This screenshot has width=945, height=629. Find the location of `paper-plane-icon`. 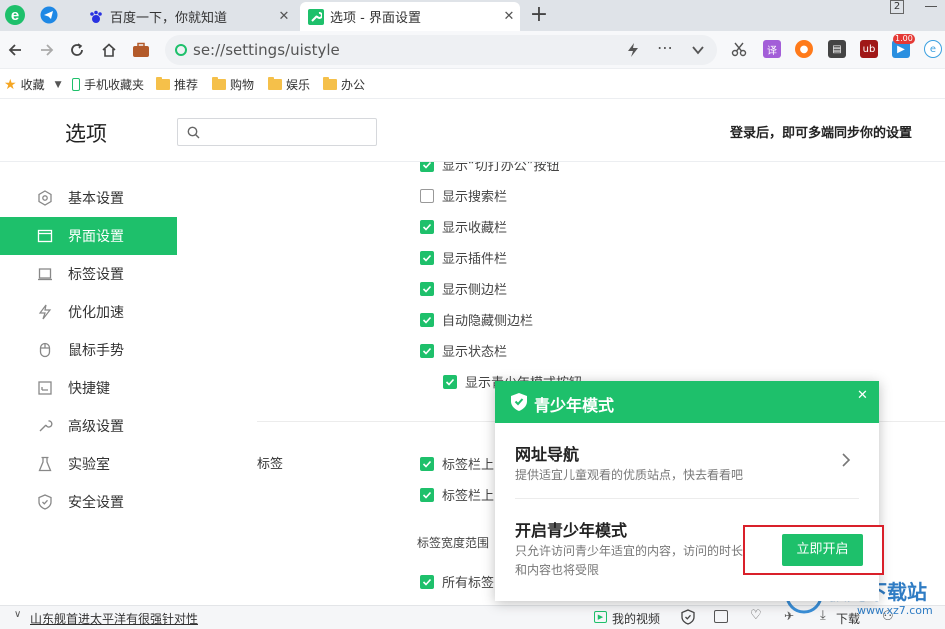

paper-plane-icon is located at coordinates (49, 15).